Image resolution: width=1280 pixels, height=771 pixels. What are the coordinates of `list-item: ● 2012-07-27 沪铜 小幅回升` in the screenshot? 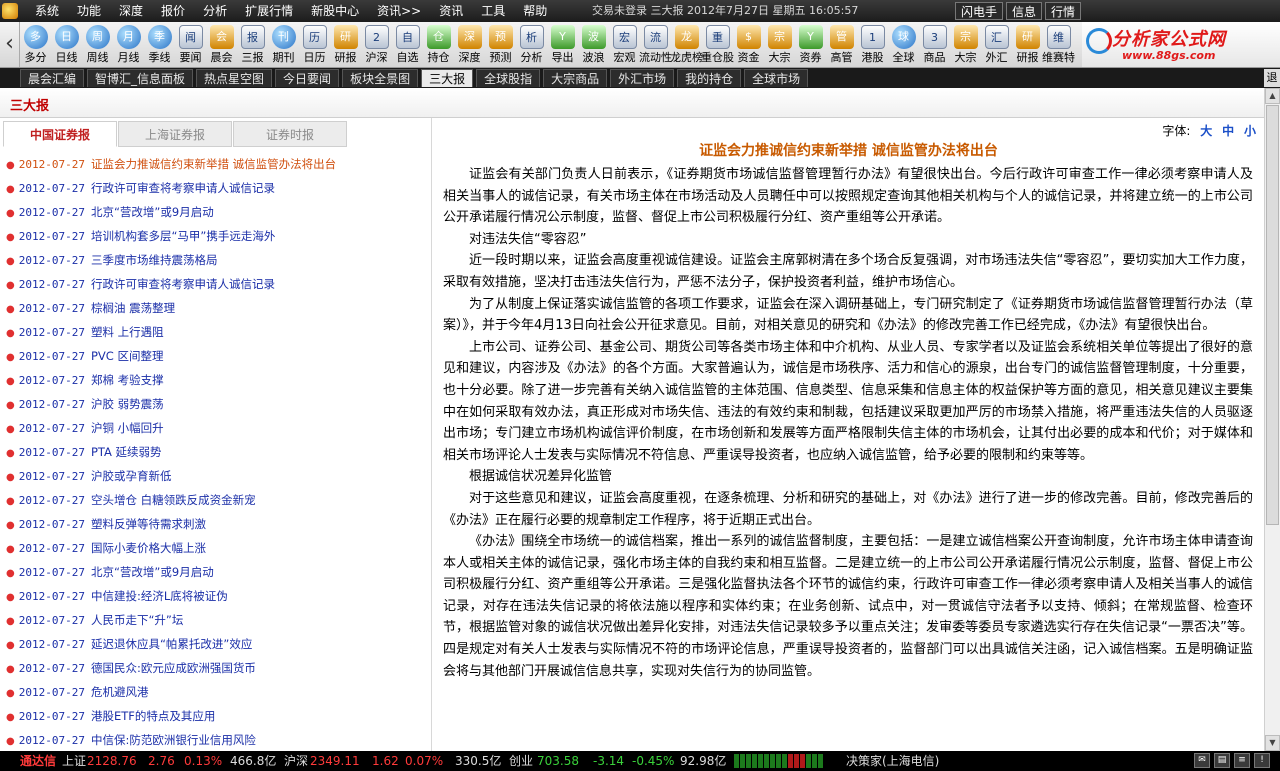 It's located at (215, 428).